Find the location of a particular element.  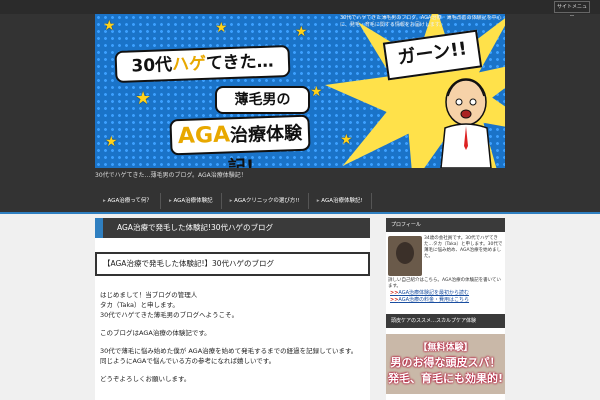

profile-note-text: 詳しい自己紹介はこちら。AGA治療の体験記を書いています。 is located at coordinates (444, 283).